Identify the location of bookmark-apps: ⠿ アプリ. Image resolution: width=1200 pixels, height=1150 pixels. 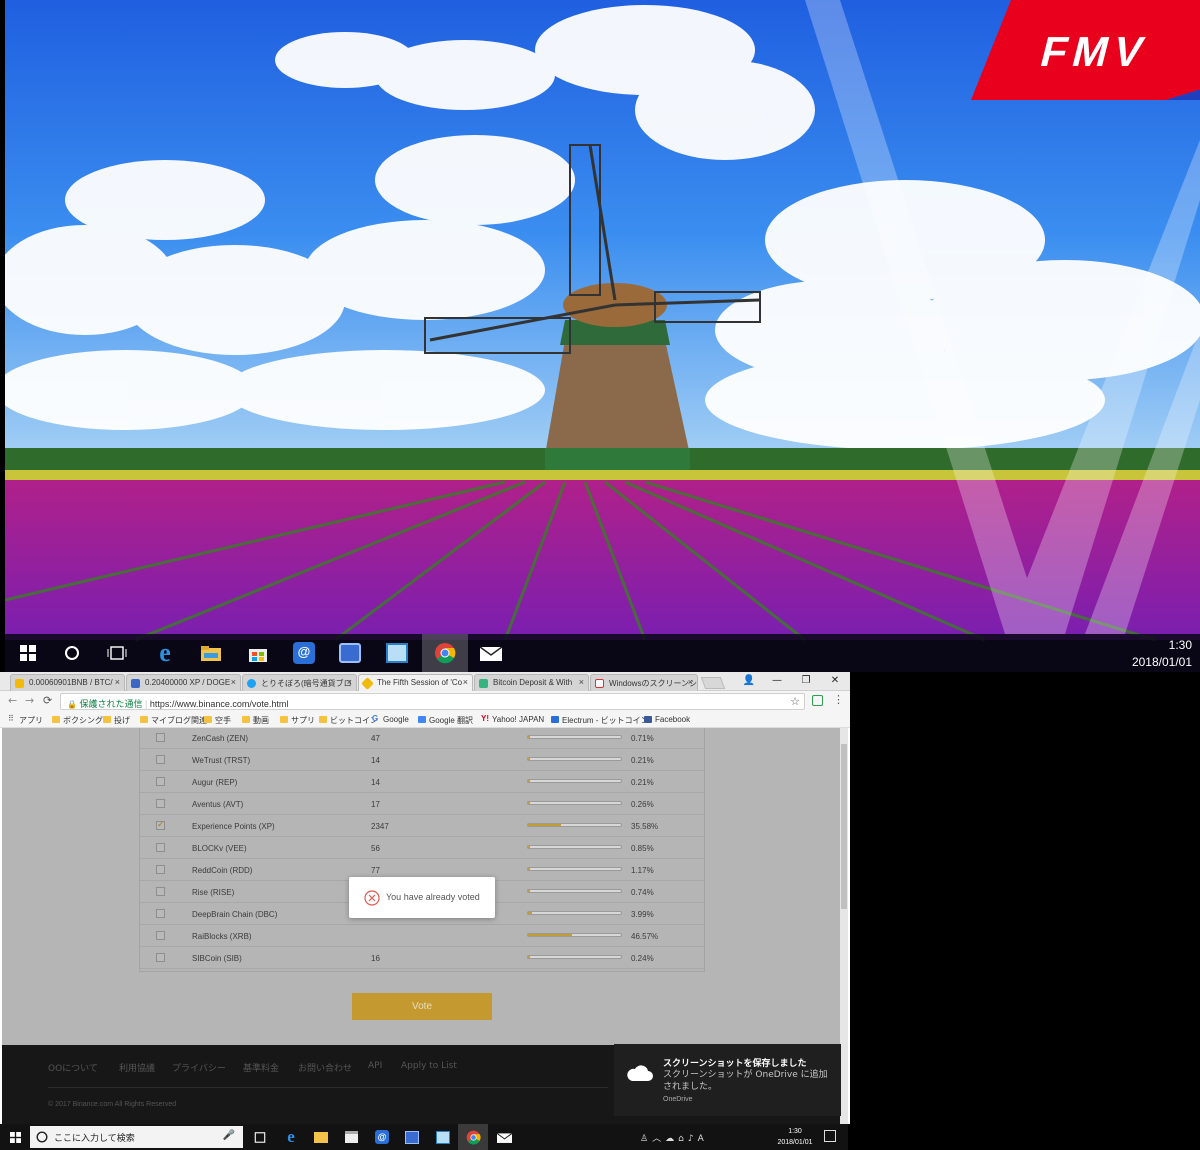
(25, 720).